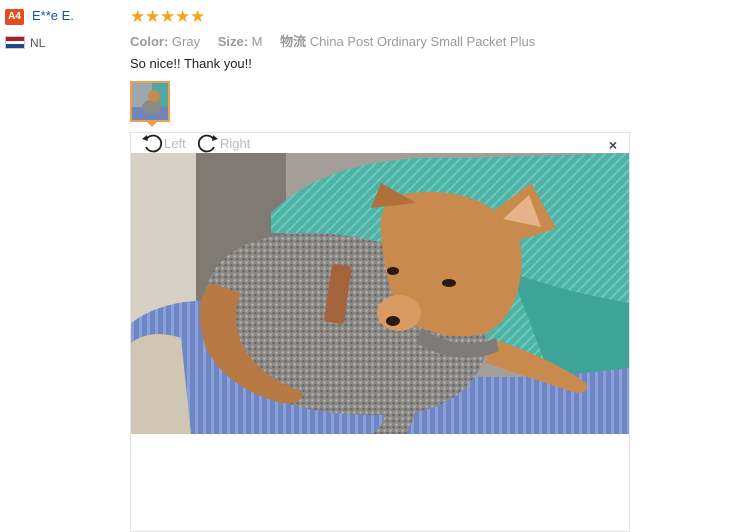 This screenshot has height=532, width=743. I want to click on reviewer-name: E**e E., so click(53, 15).